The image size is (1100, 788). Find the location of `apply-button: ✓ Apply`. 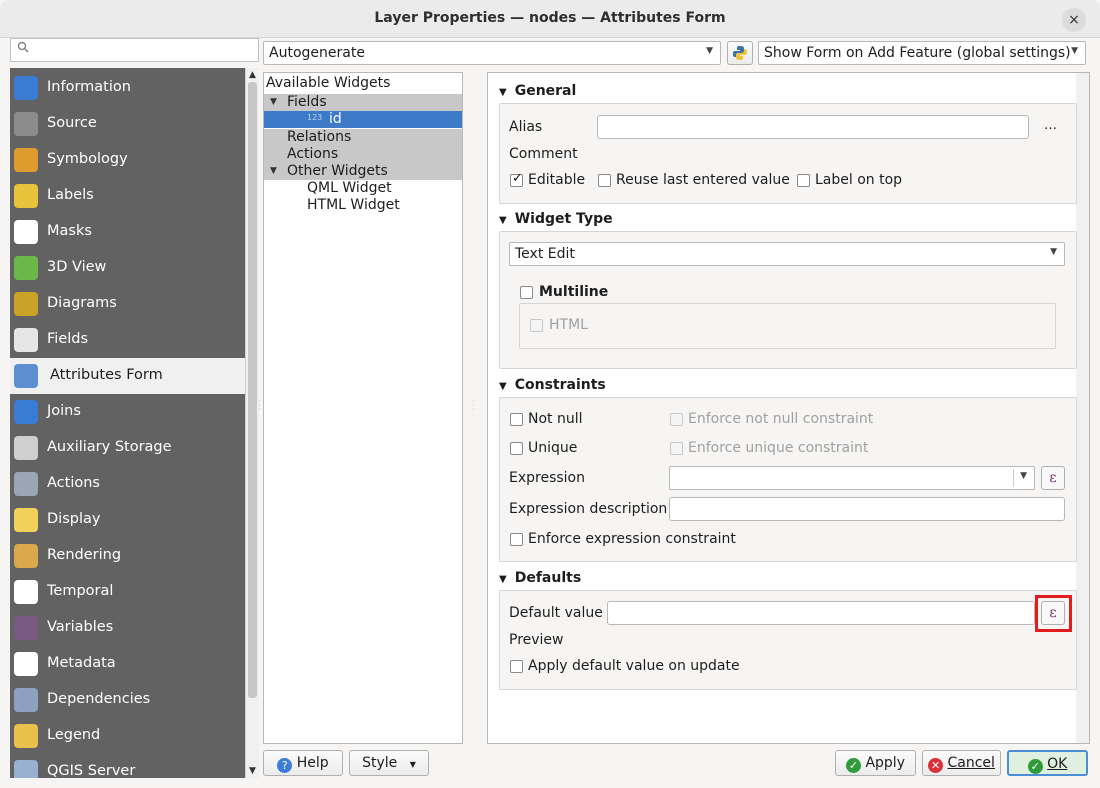

apply-button: ✓ Apply is located at coordinates (875, 763).